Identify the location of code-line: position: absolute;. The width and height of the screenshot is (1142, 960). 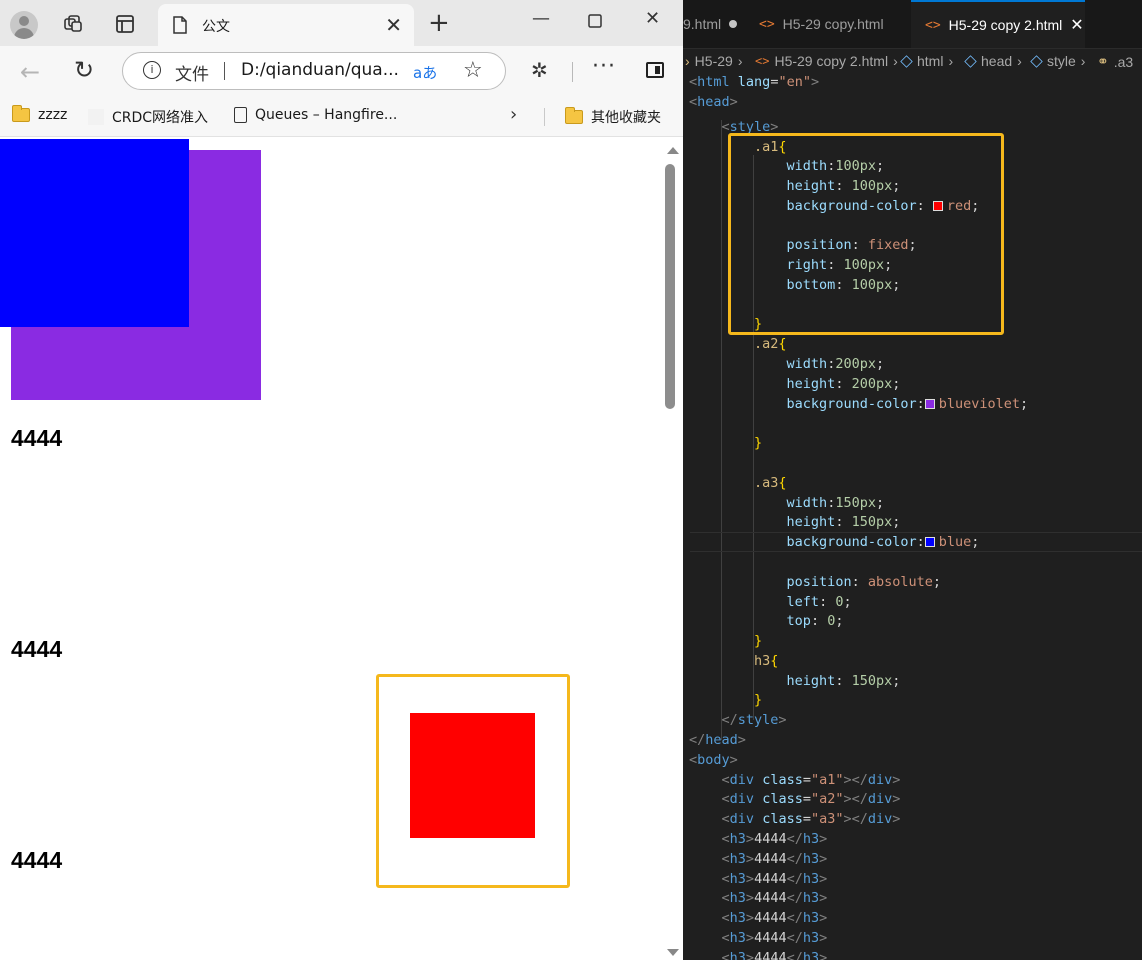
(864, 582).